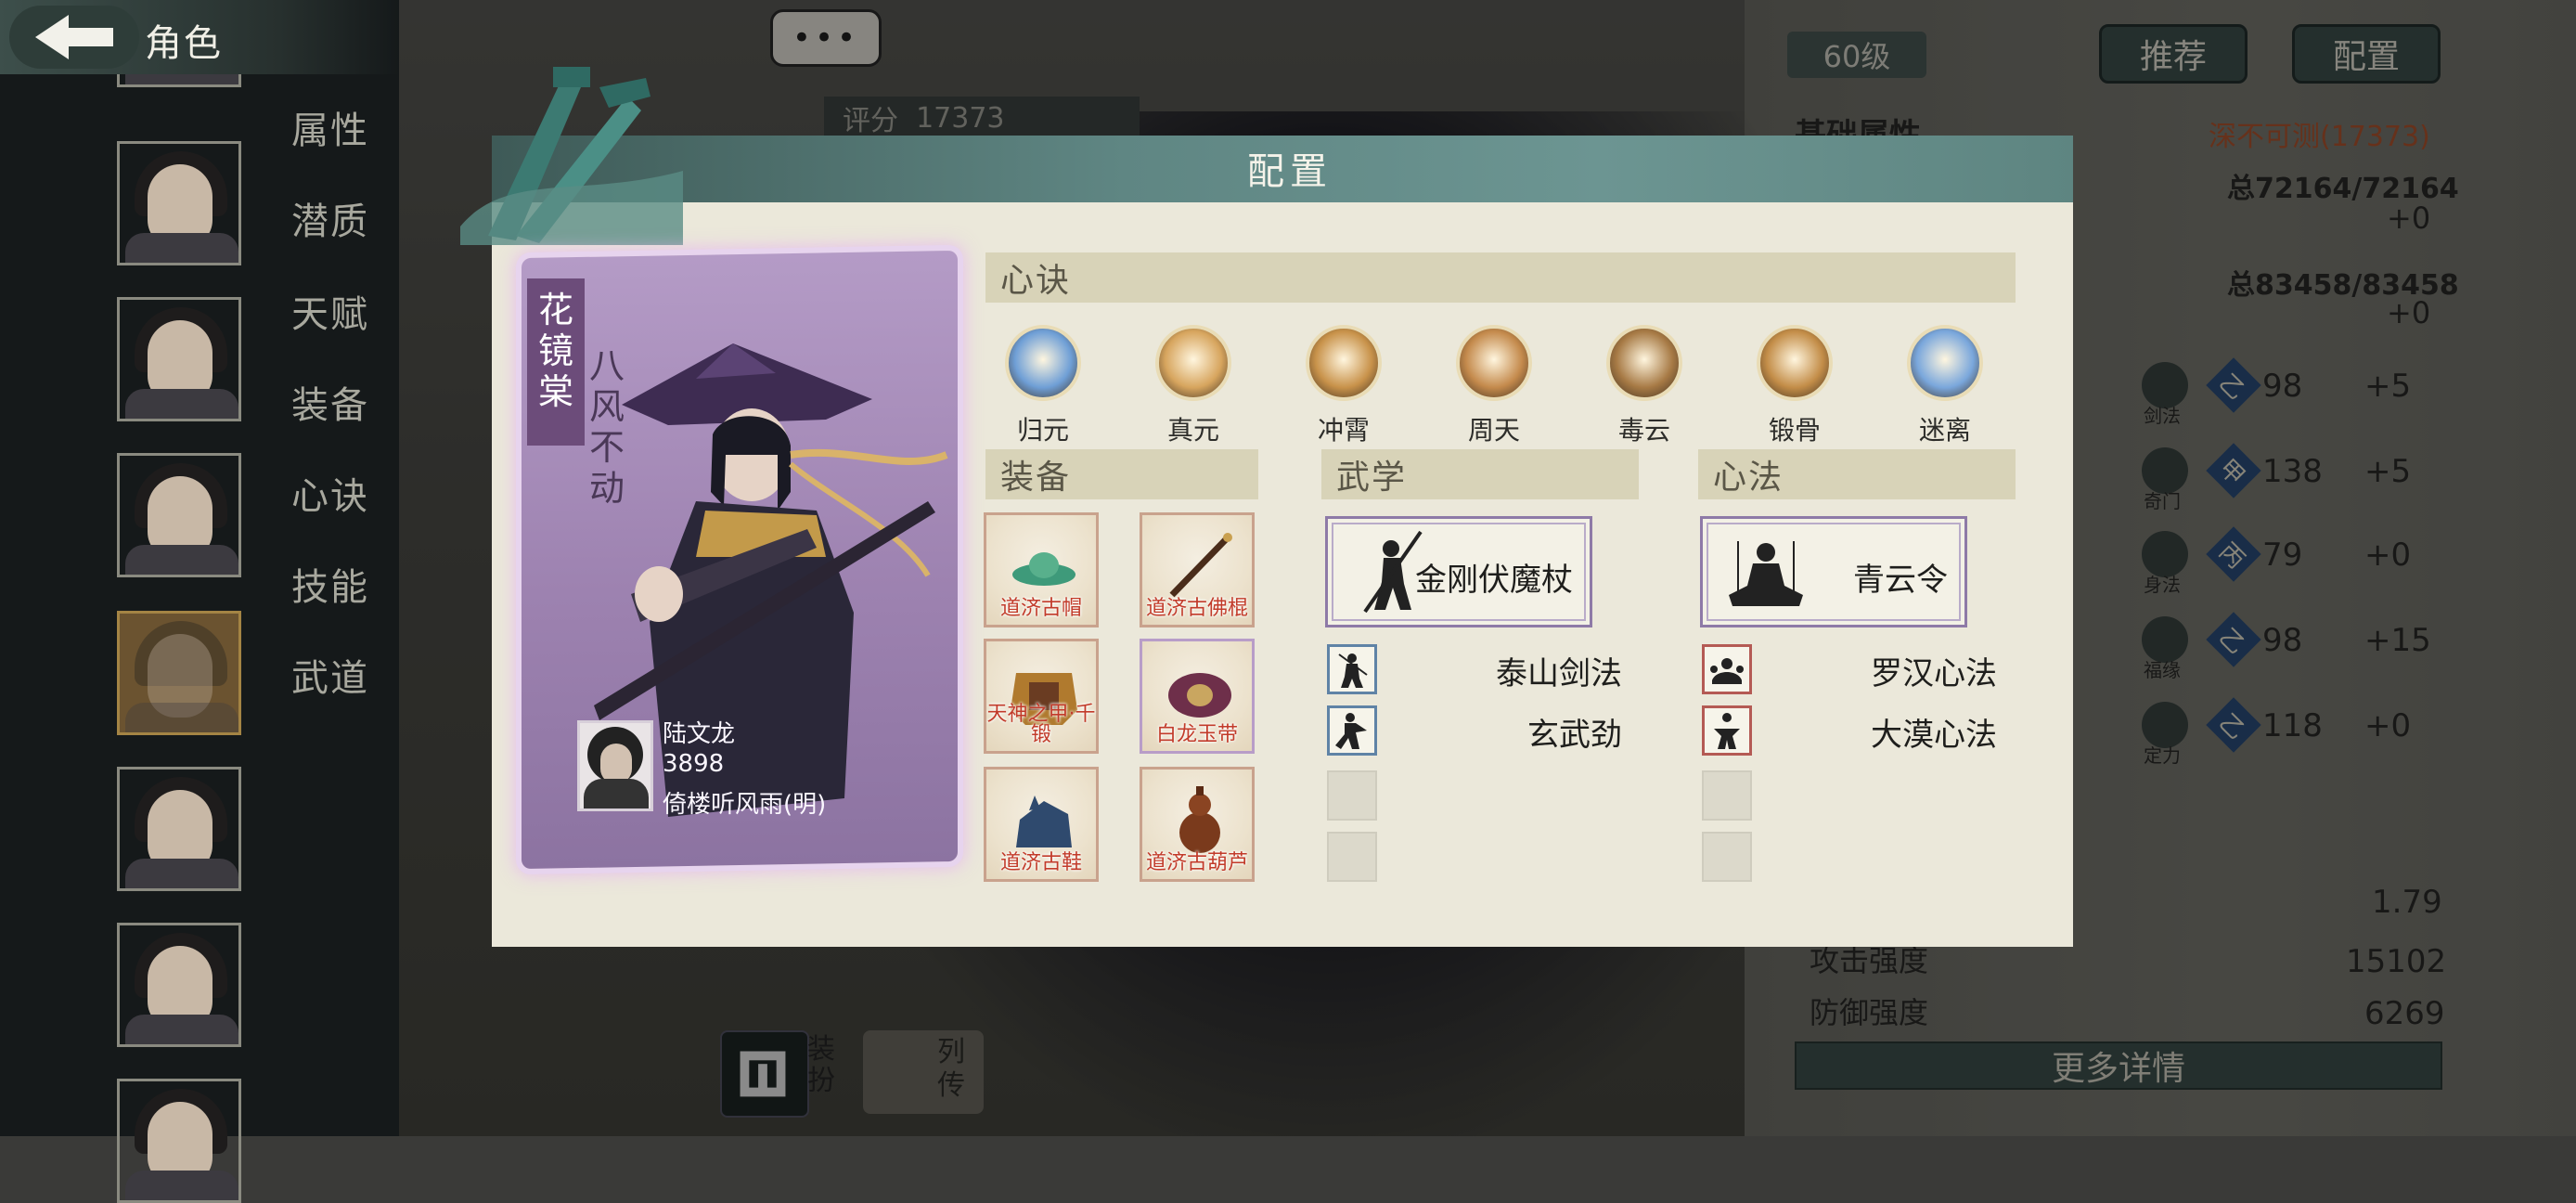  I want to click on back-button, so click(74, 37).